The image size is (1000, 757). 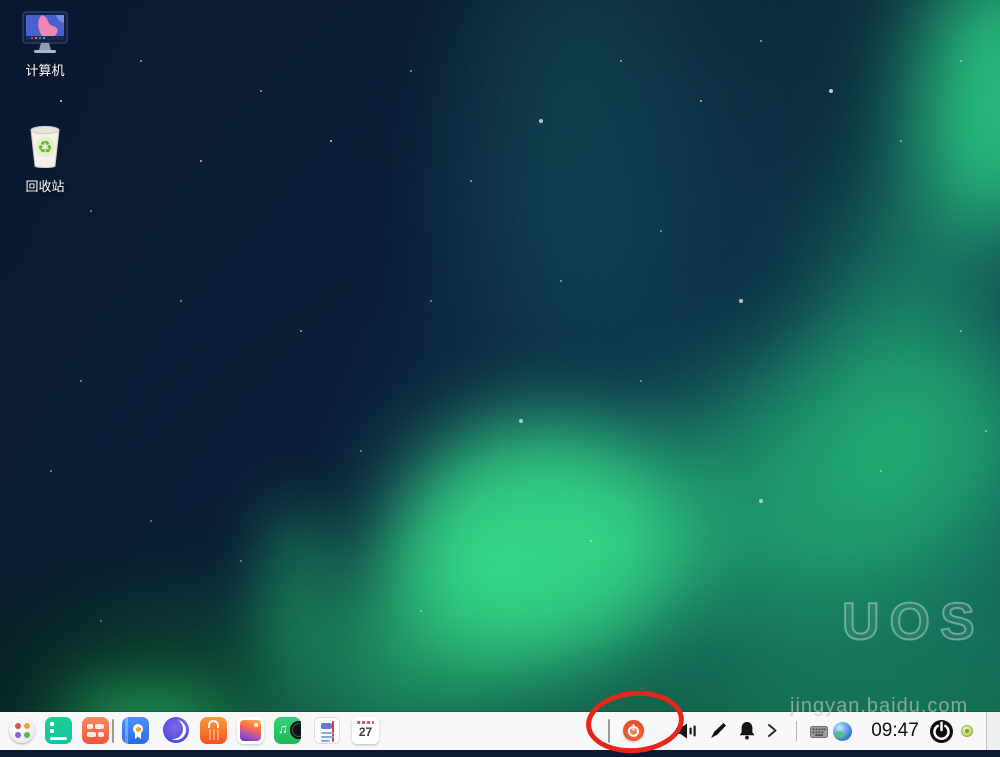 I want to click on desktop-icon-recycle-bin: ♻ 回收站, so click(x=45, y=160).